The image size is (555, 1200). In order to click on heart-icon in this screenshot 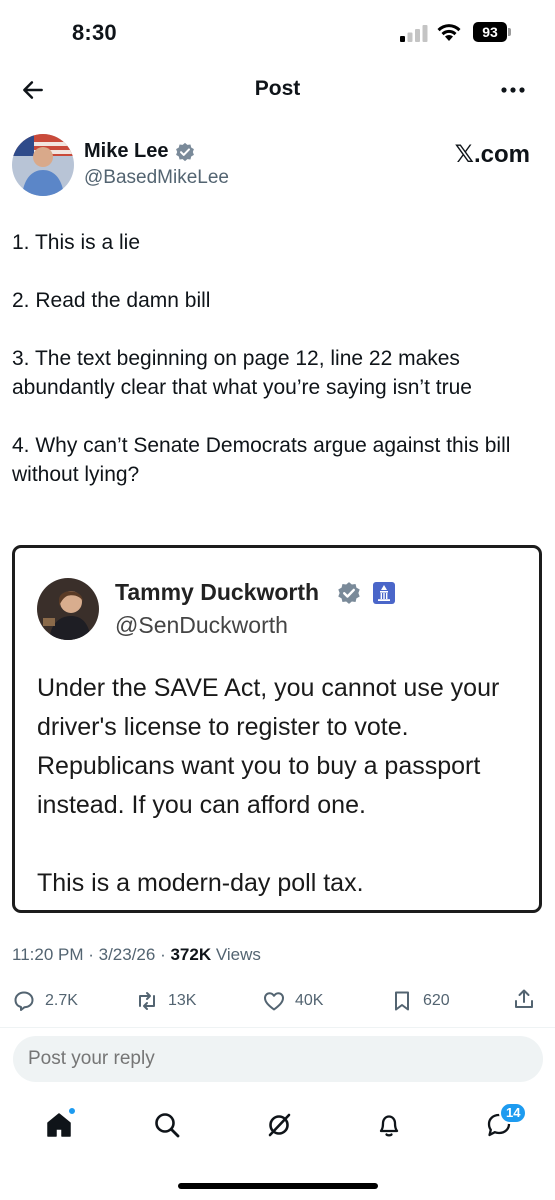, I will do `click(274, 1001)`.